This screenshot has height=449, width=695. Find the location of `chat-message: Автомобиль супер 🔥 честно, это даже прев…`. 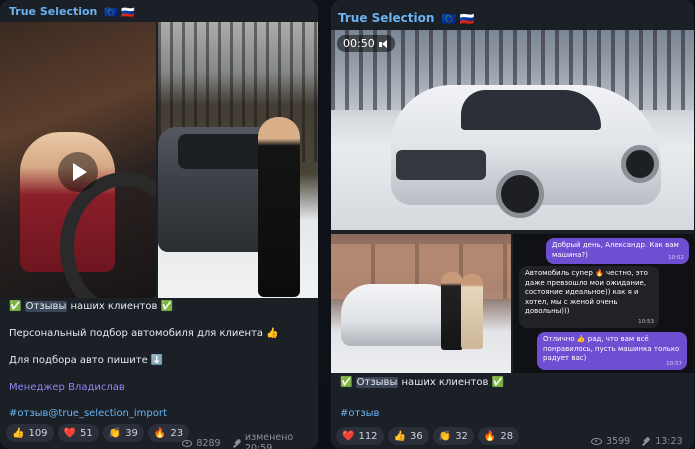

chat-message: Автомобиль супер 🔥 честно, это даже прев… is located at coordinates (586, 292).